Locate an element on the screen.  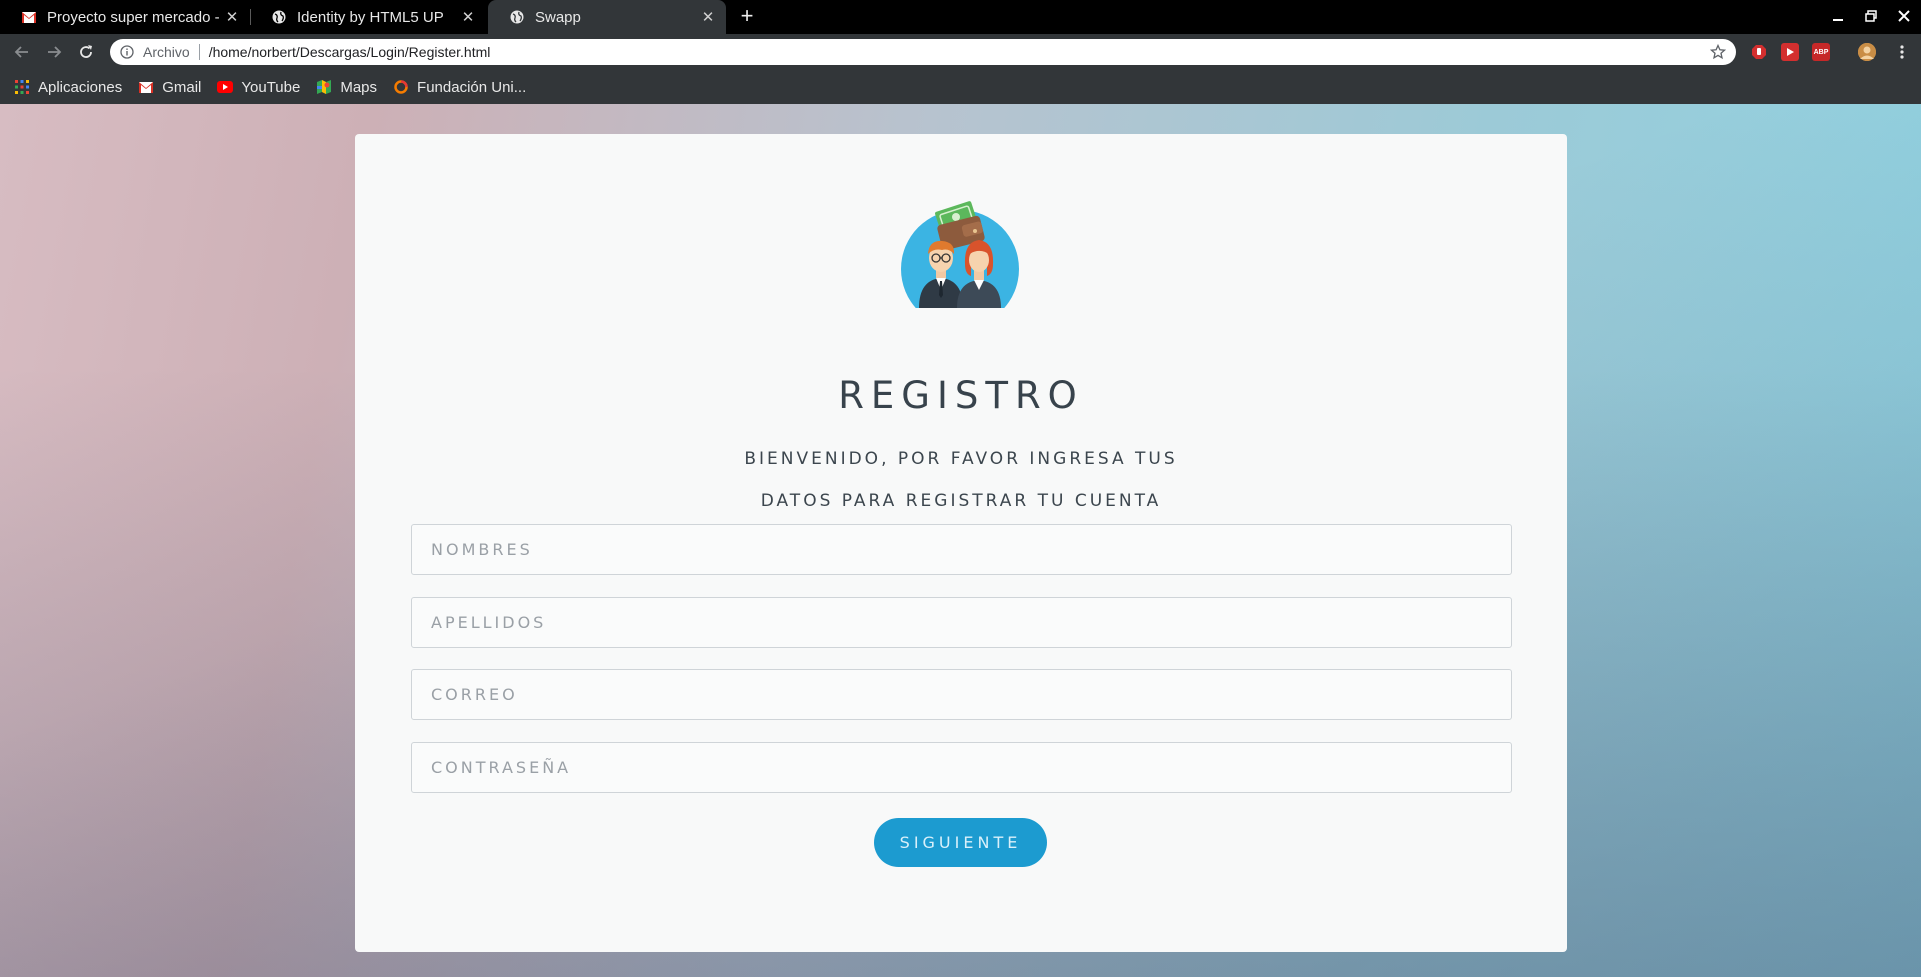
youtube-icon is located at coordinates (225, 87).